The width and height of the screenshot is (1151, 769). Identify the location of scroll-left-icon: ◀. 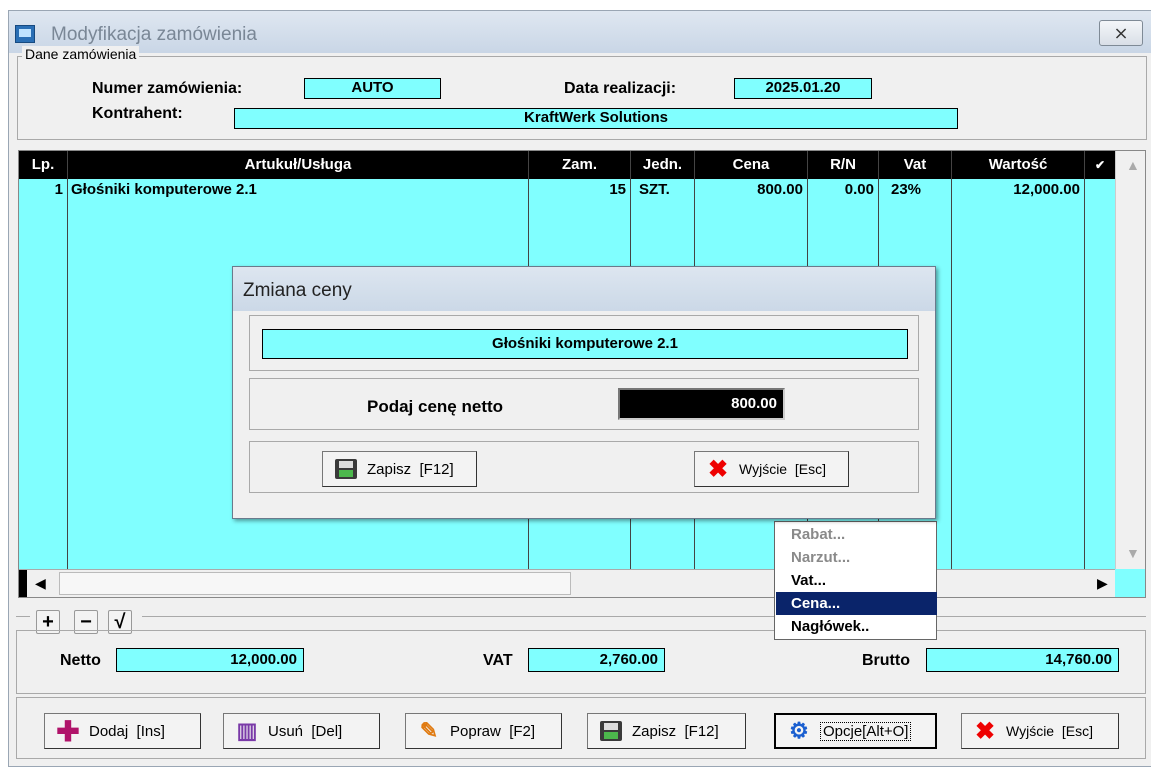
(40, 583).